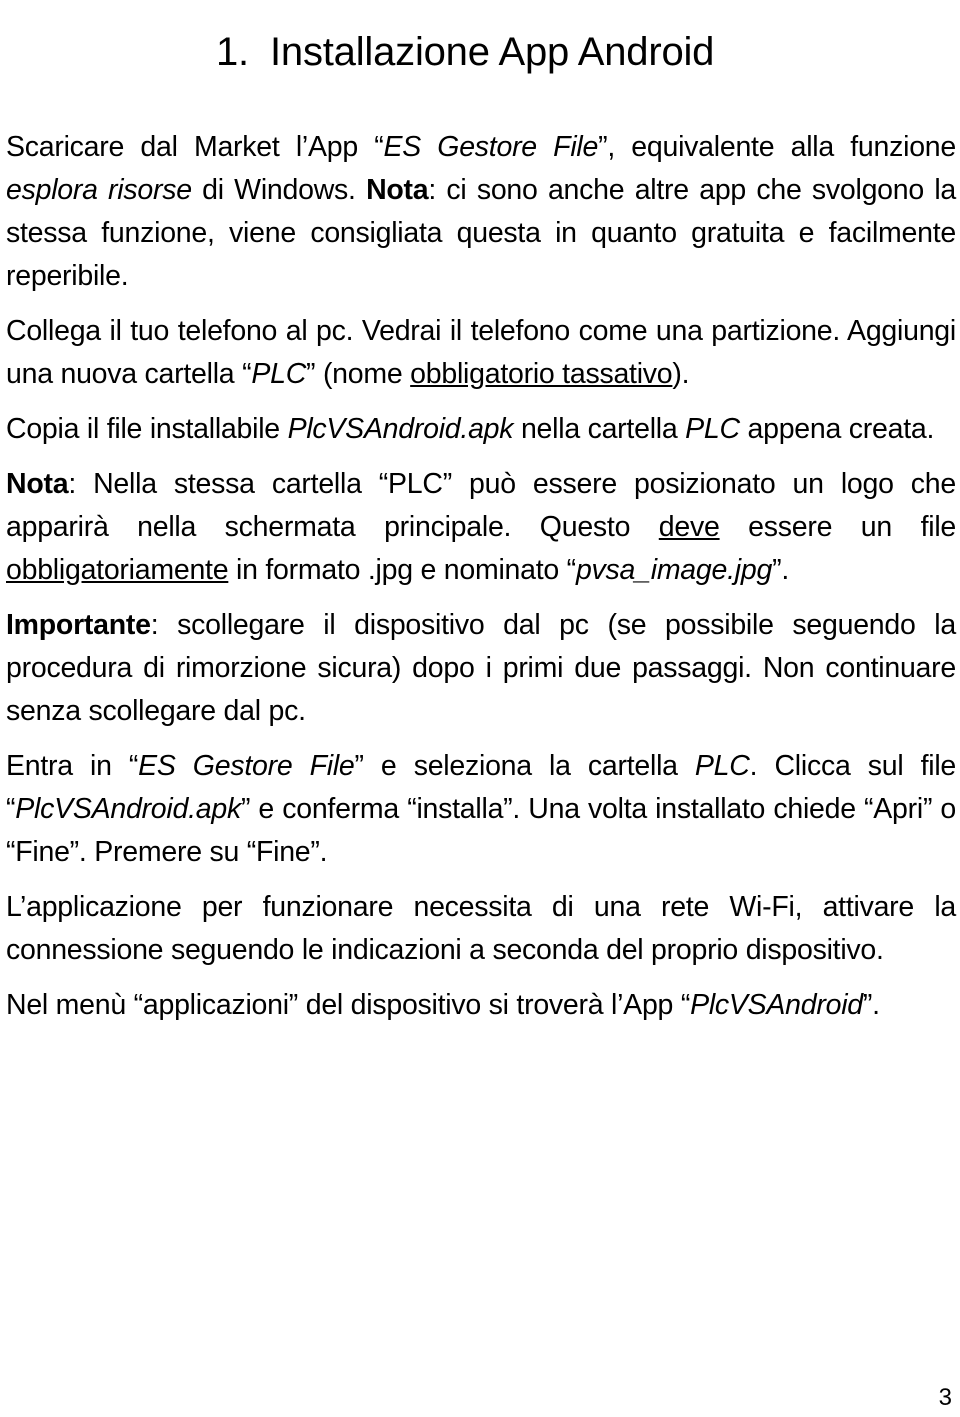  I want to click on text-run: Scaricare dal Market l’App “, so click(195, 147).